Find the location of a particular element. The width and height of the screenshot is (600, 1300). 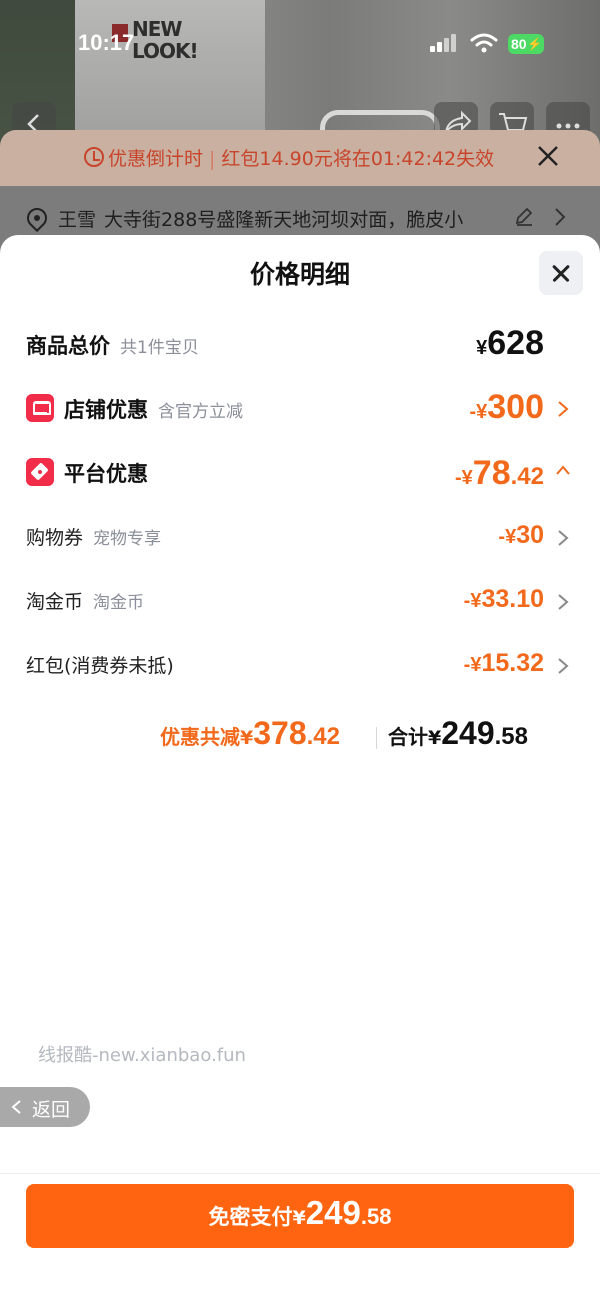

chevron-left-icon is located at coordinates (16, 1107).